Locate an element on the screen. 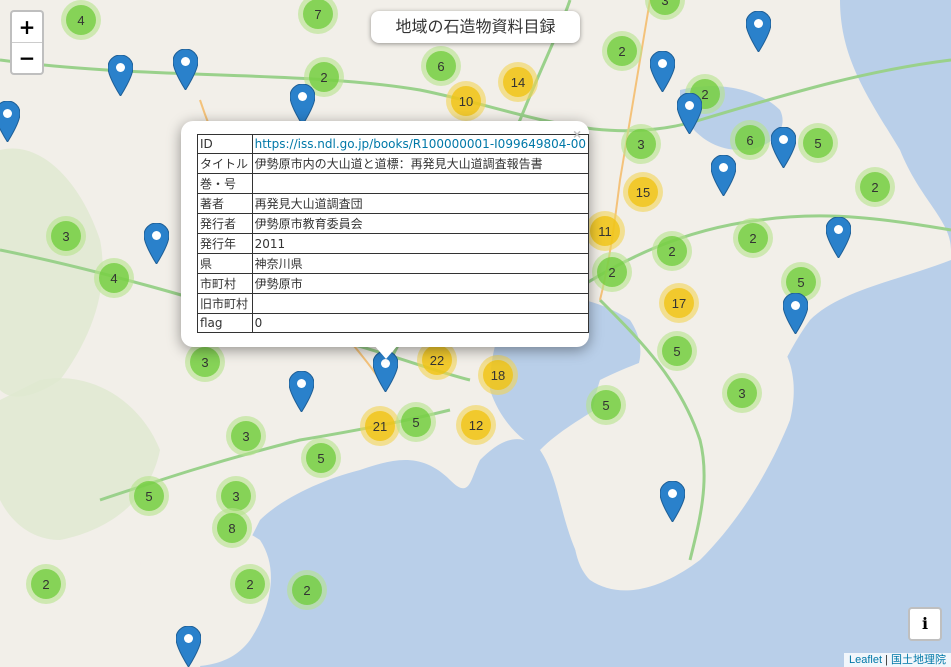 The image size is (951, 667). zoom-control: + − is located at coordinates (27, 42).